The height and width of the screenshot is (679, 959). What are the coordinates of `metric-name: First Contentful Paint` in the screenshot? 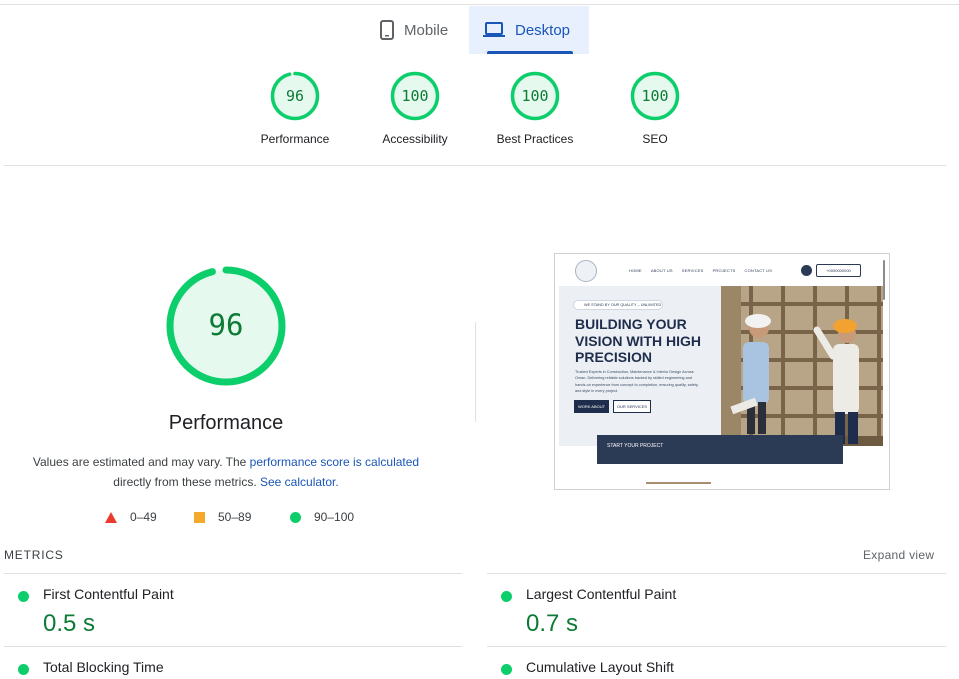 It's located at (108, 594).